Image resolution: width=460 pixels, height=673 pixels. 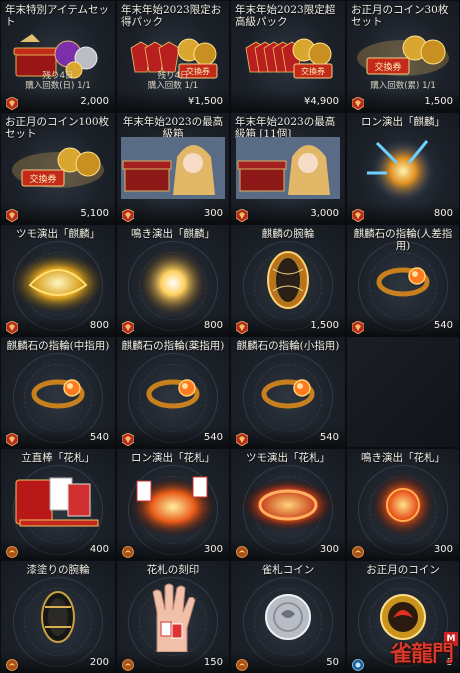 I want to click on shop-item: 麒麟石の指輪(小指用) 540, so click(x=288, y=392).